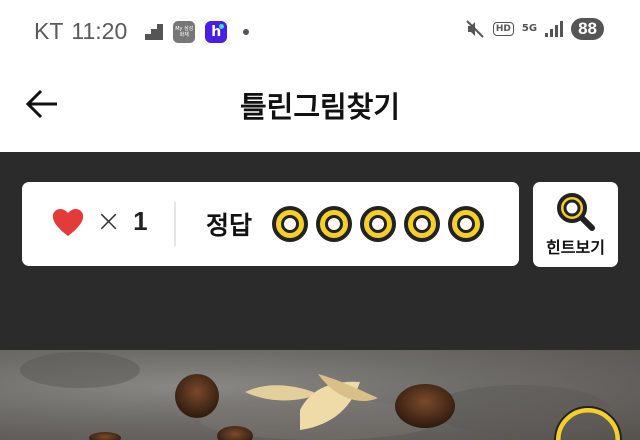 This screenshot has height=440, width=640. I want to click on mute-icon, so click(475, 29).